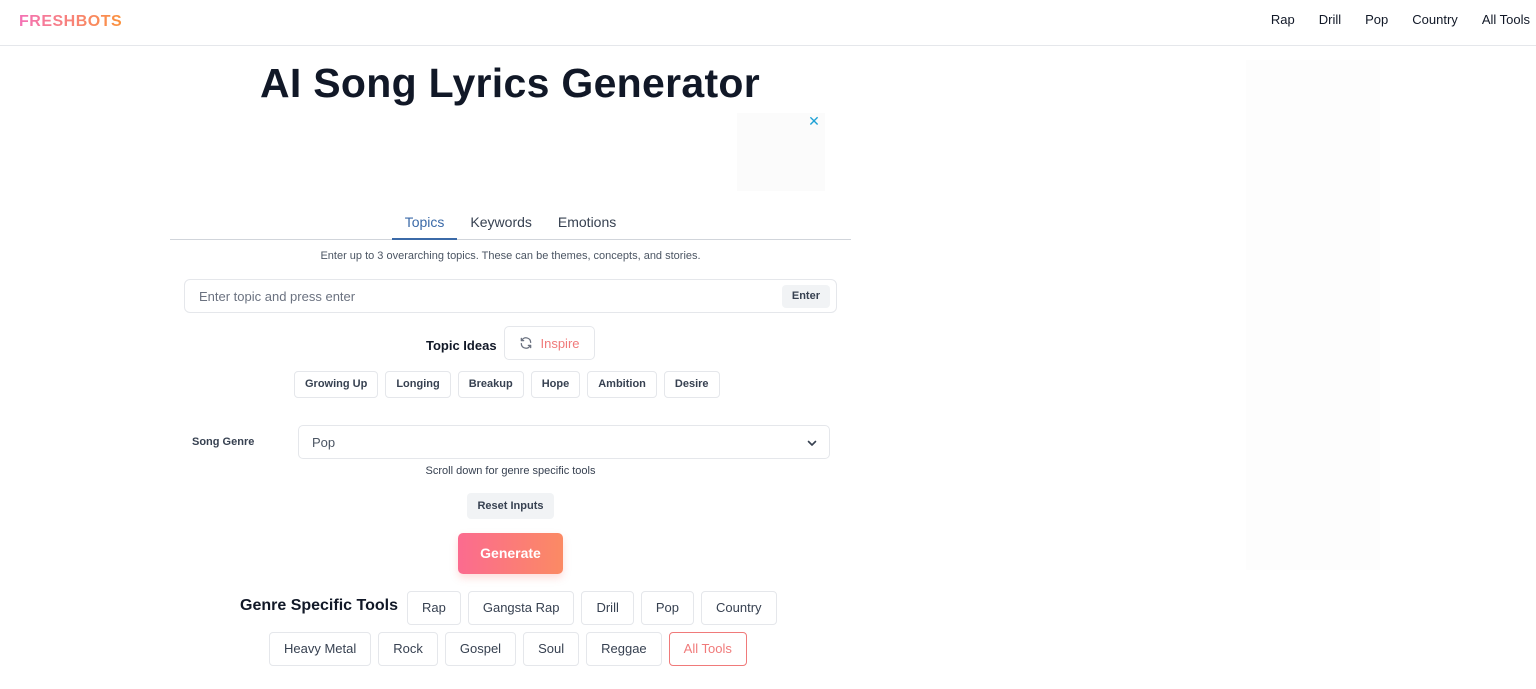 The image size is (1536, 689). I want to click on topic-idea-chip: Hope, so click(555, 384).